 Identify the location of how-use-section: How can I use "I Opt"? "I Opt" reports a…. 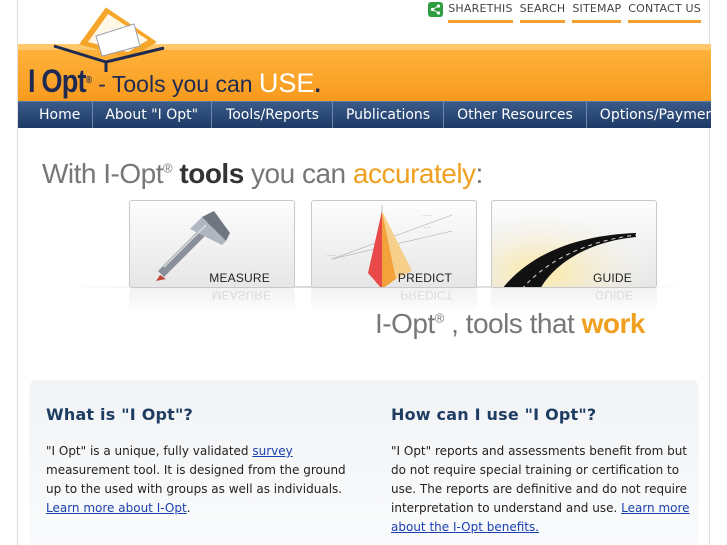
(541, 471).